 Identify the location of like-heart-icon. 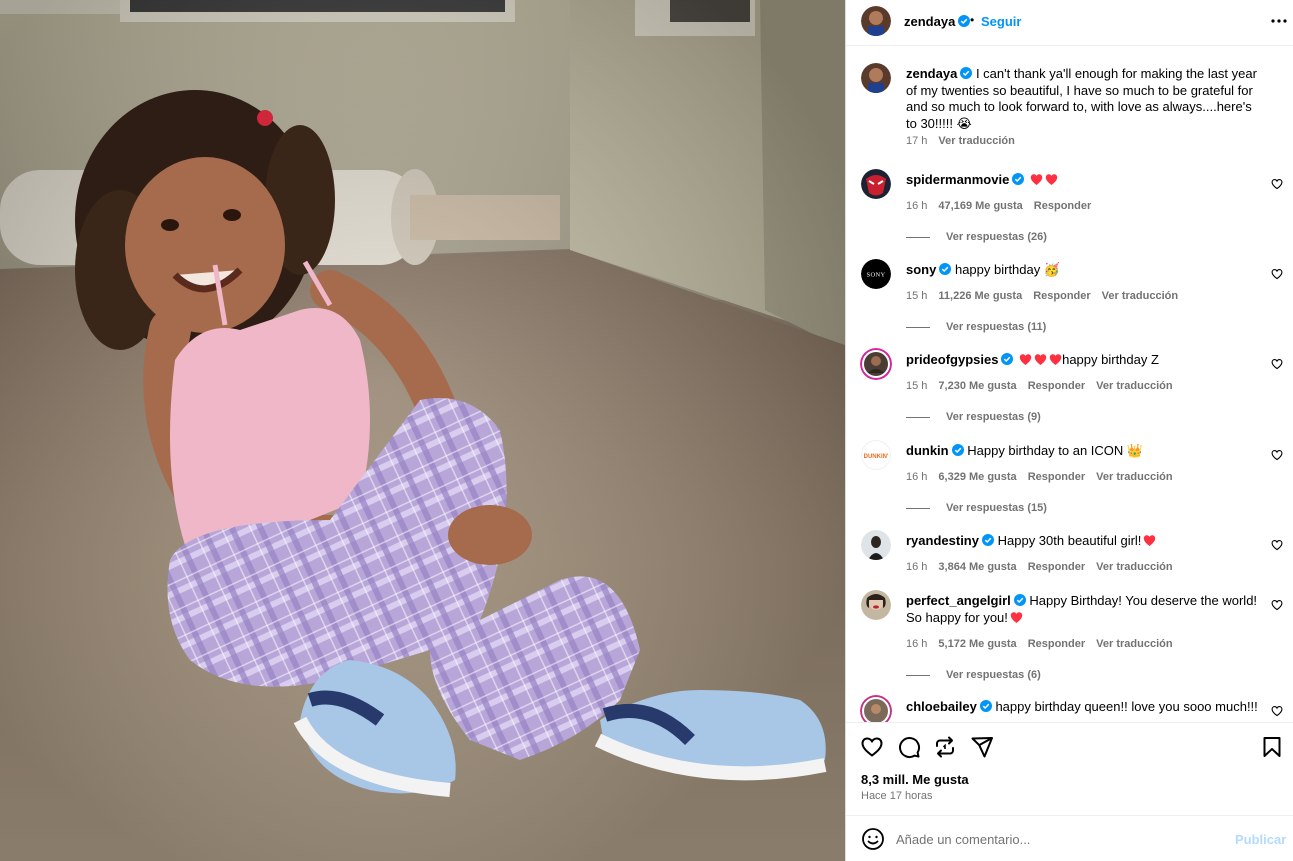
(872, 747).